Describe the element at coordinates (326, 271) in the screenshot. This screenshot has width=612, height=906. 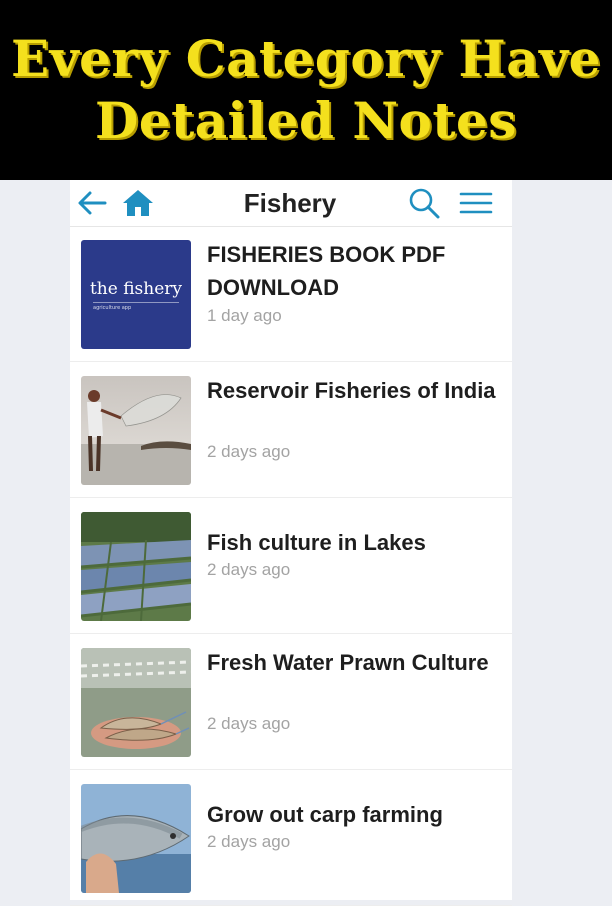
I see `item-title: FISHERIES BOOK PDF DOWNLOAD` at that location.